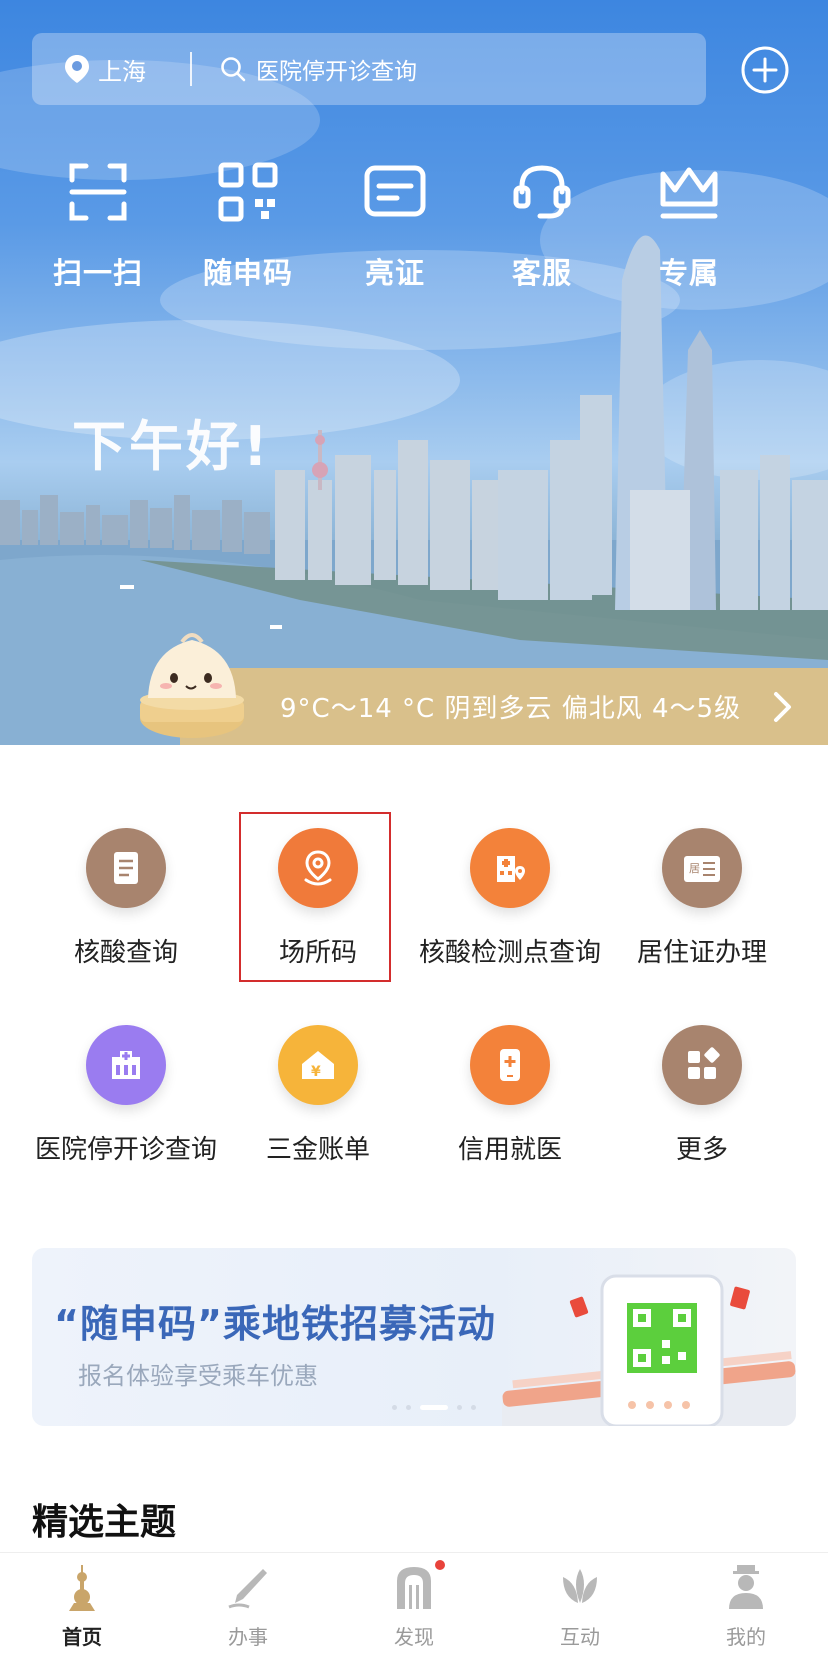 This screenshot has height=1664, width=828. I want to click on tab-home: 首页, so click(82, 1606).